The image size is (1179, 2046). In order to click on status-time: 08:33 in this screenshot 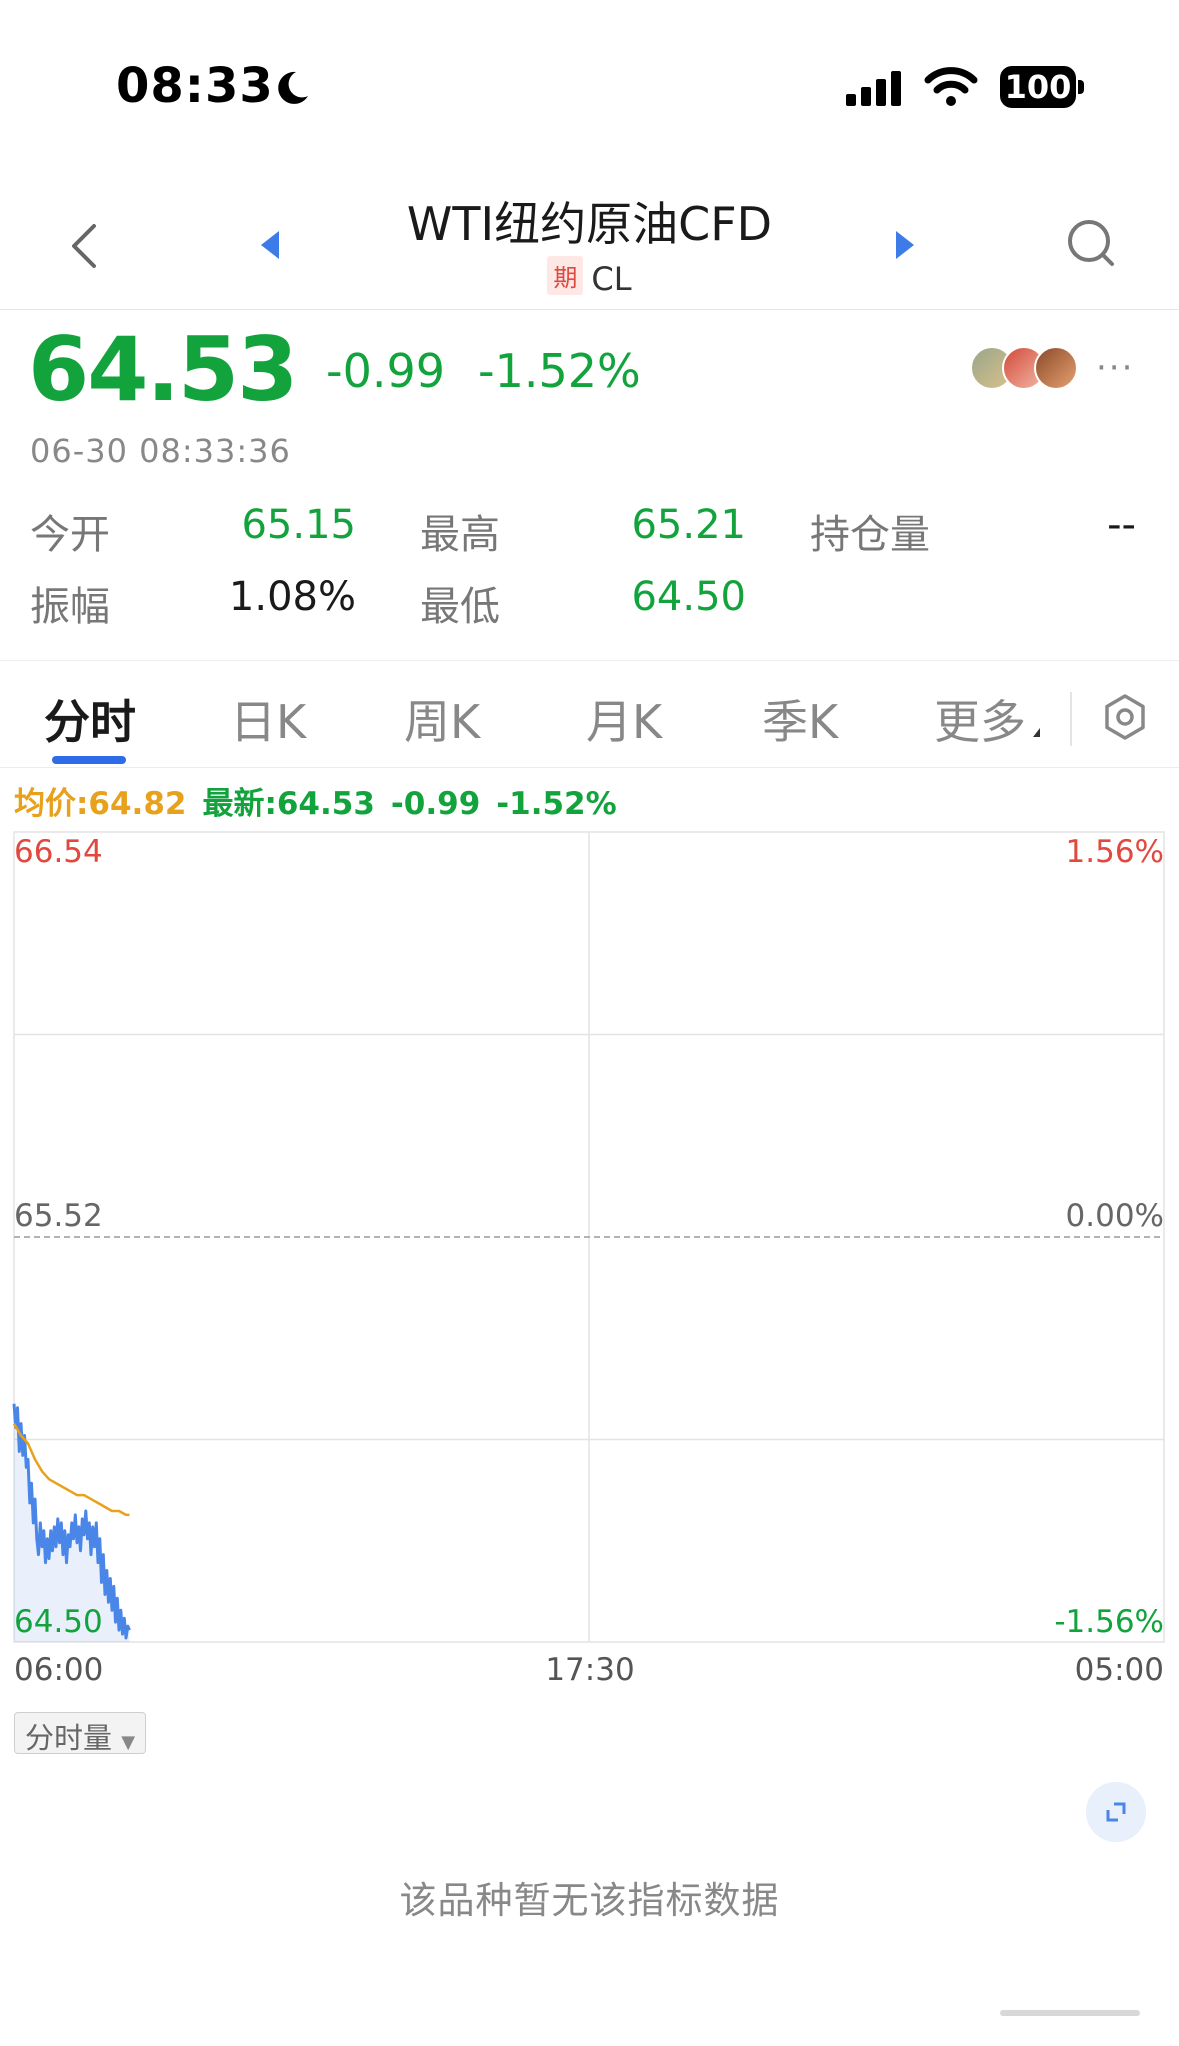, I will do `click(195, 86)`.